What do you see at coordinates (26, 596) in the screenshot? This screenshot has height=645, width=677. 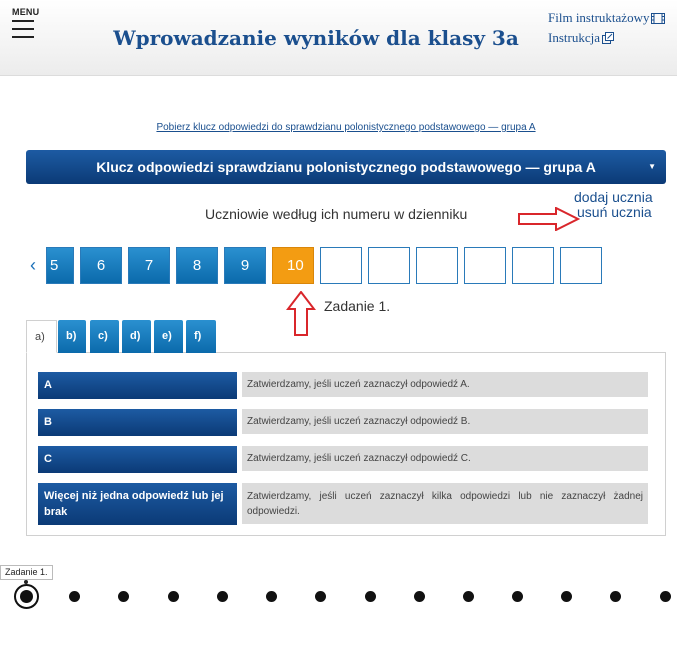 I see `timeline-dot-current` at bounding box center [26, 596].